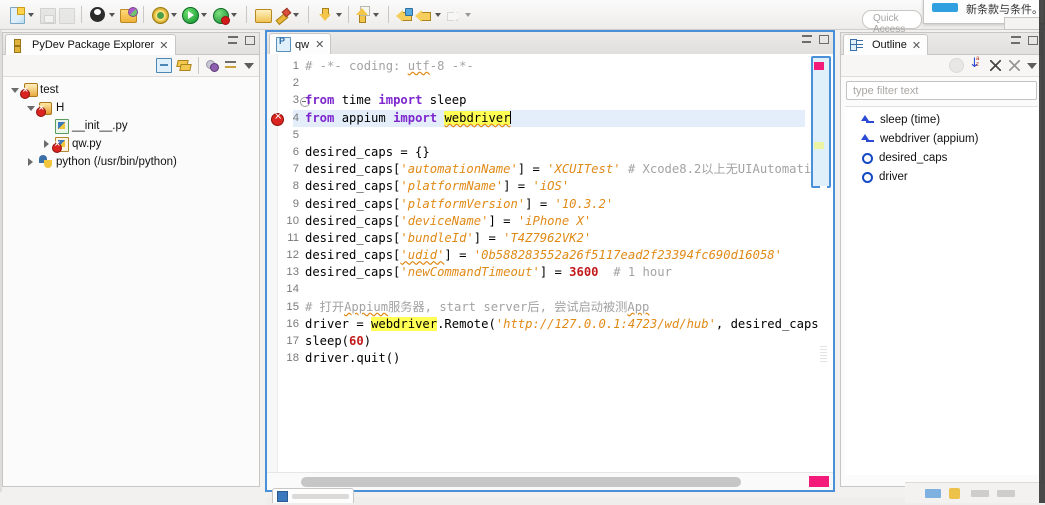 The height and width of the screenshot is (505, 1045). What do you see at coordinates (459, 15) in the screenshot?
I see `toolbar-forward-button` at bounding box center [459, 15].